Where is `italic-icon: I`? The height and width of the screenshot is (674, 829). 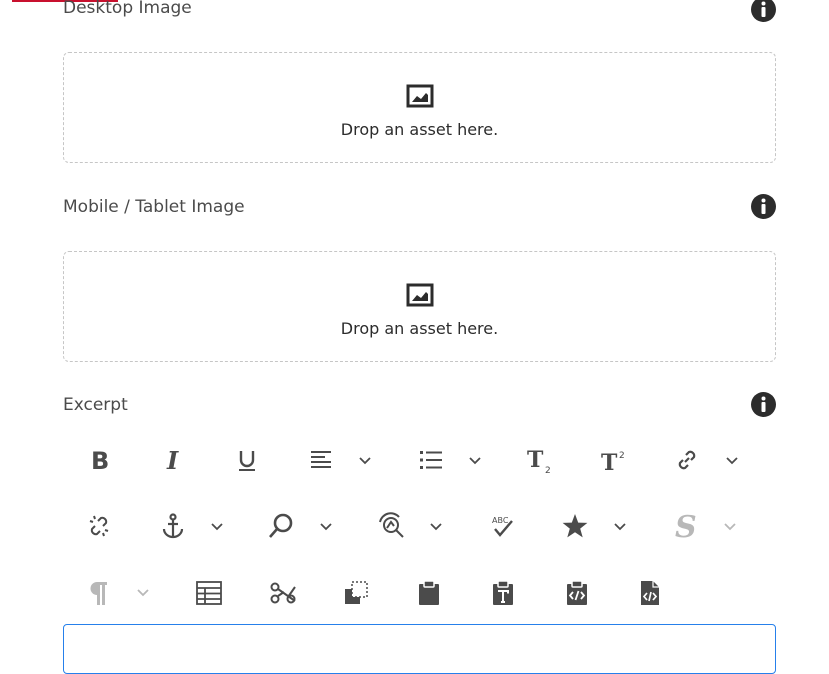 italic-icon: I is located at coordinates (172, 460).